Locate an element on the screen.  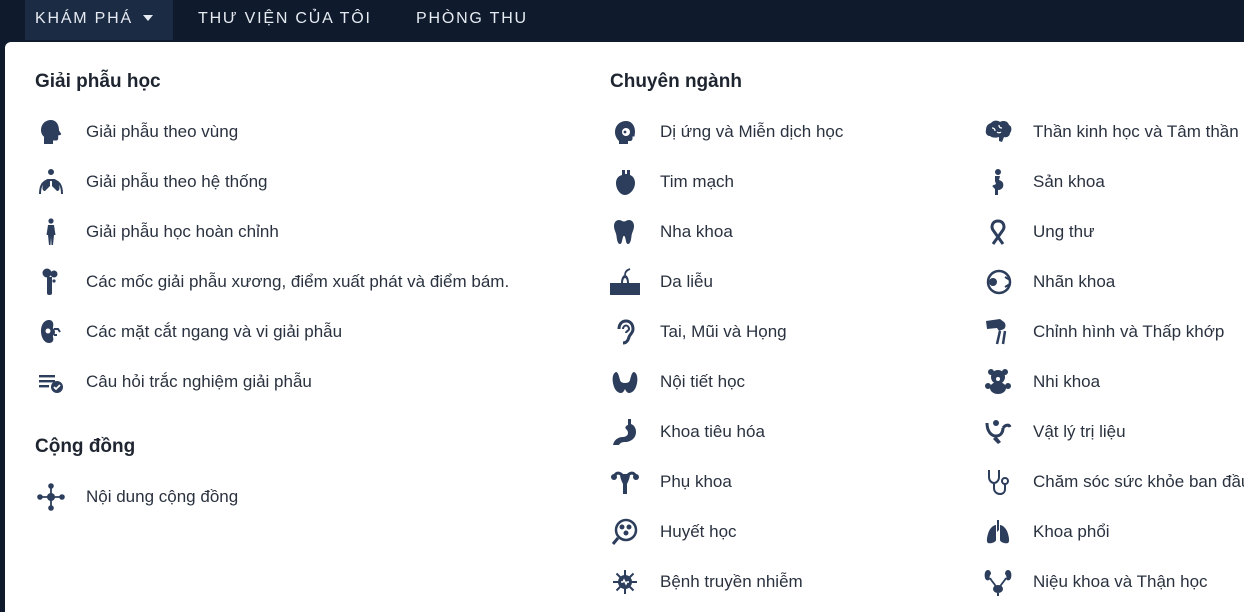
anatomy-section-title: Giải phẫu học is located at coordinates (98, 81).